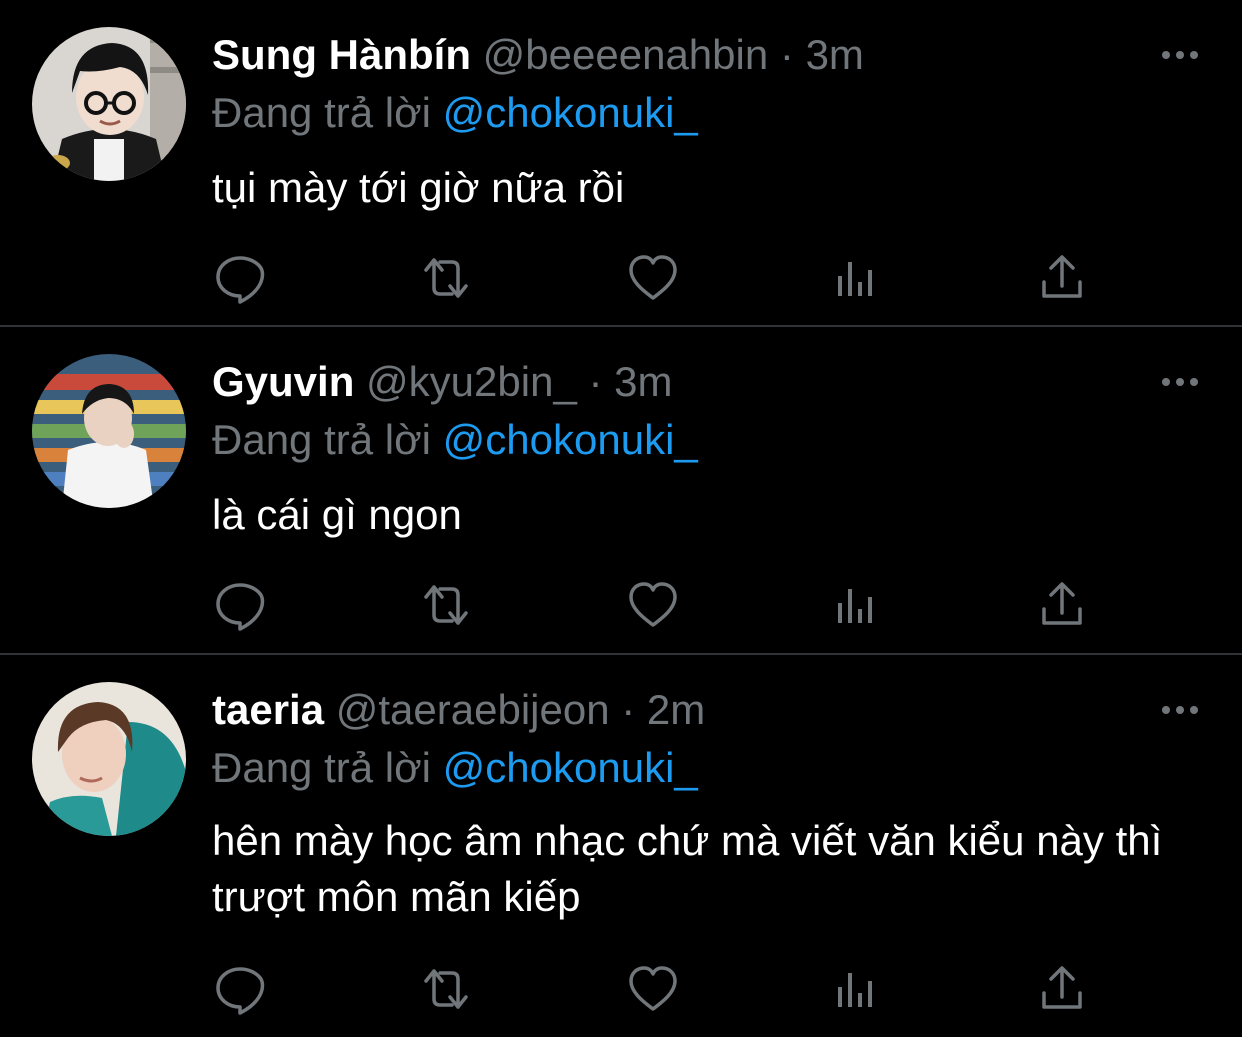 The width and height of the screenshot is (1242, 1037). I want to click on user-handle: @taeraebijeon, so click(473, 709).